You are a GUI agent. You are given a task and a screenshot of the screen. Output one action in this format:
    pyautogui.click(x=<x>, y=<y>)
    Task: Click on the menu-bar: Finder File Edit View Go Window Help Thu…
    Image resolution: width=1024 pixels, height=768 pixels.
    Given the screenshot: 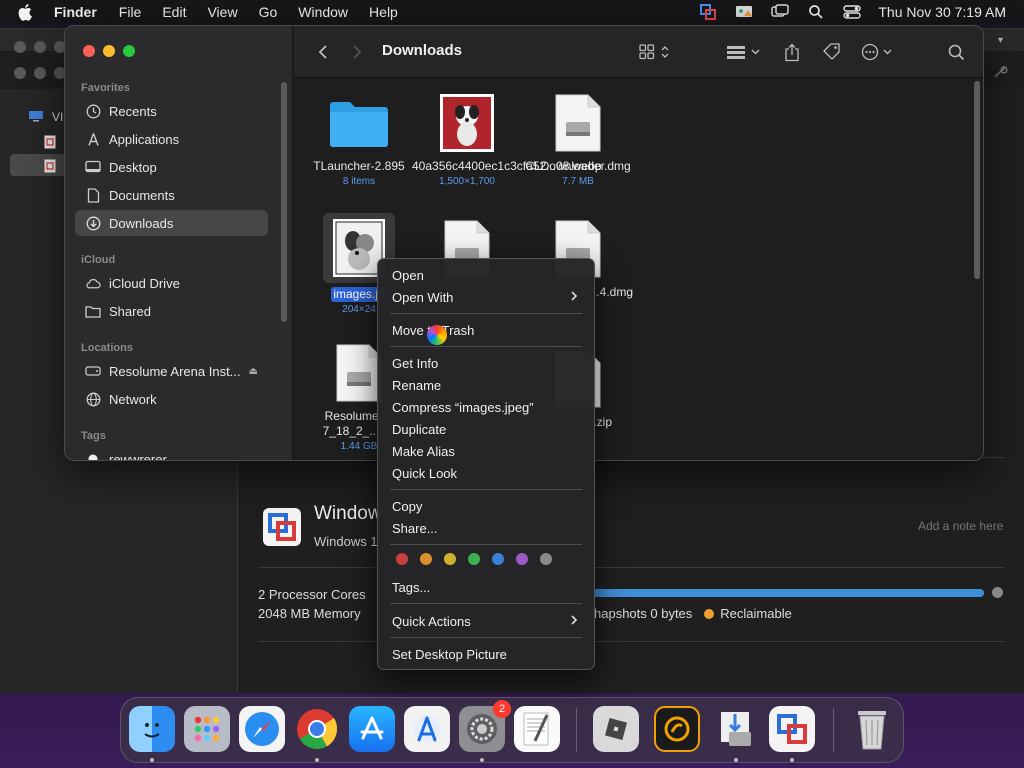 What is the action you would take?
    pyautogui.click(x=512, y=12)
    